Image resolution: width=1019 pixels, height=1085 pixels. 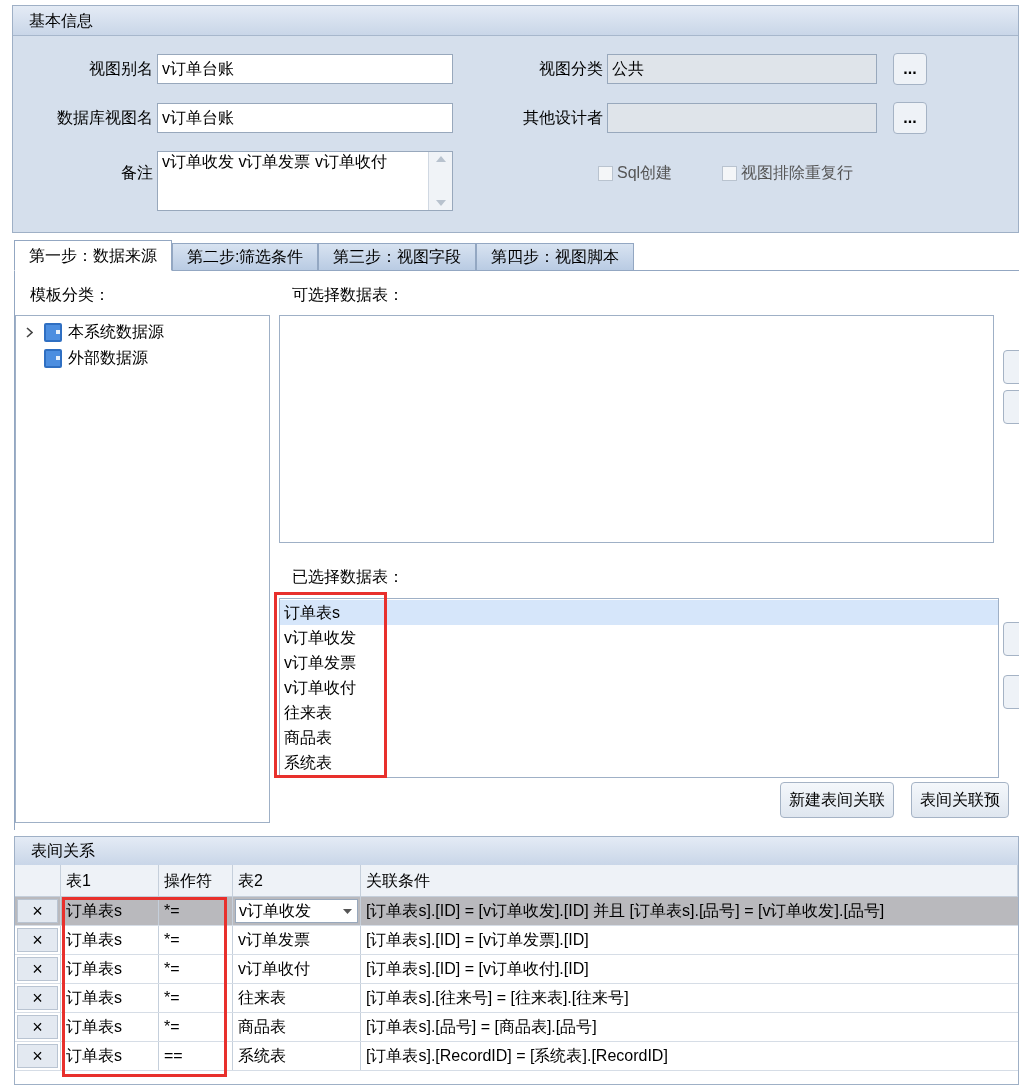 I want to click on remark-text: v订单收发 v订单发票 v订单收付, so click(x=274, y=162).